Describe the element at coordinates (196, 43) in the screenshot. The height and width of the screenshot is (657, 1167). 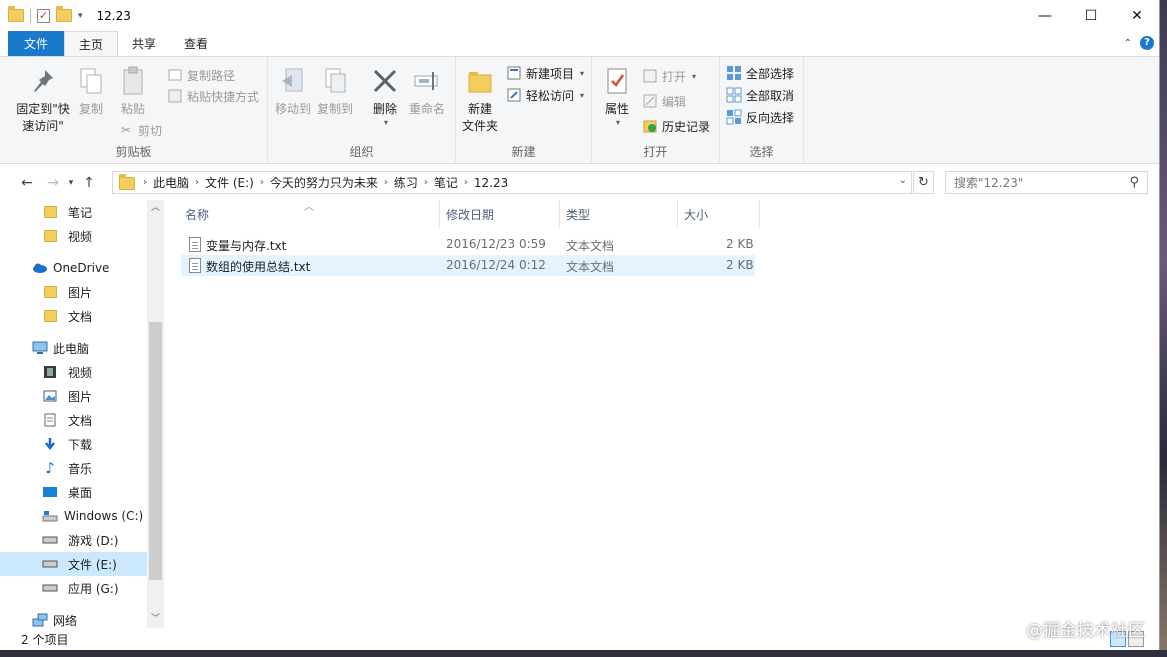
I see `tab-view: 查看` at that location.